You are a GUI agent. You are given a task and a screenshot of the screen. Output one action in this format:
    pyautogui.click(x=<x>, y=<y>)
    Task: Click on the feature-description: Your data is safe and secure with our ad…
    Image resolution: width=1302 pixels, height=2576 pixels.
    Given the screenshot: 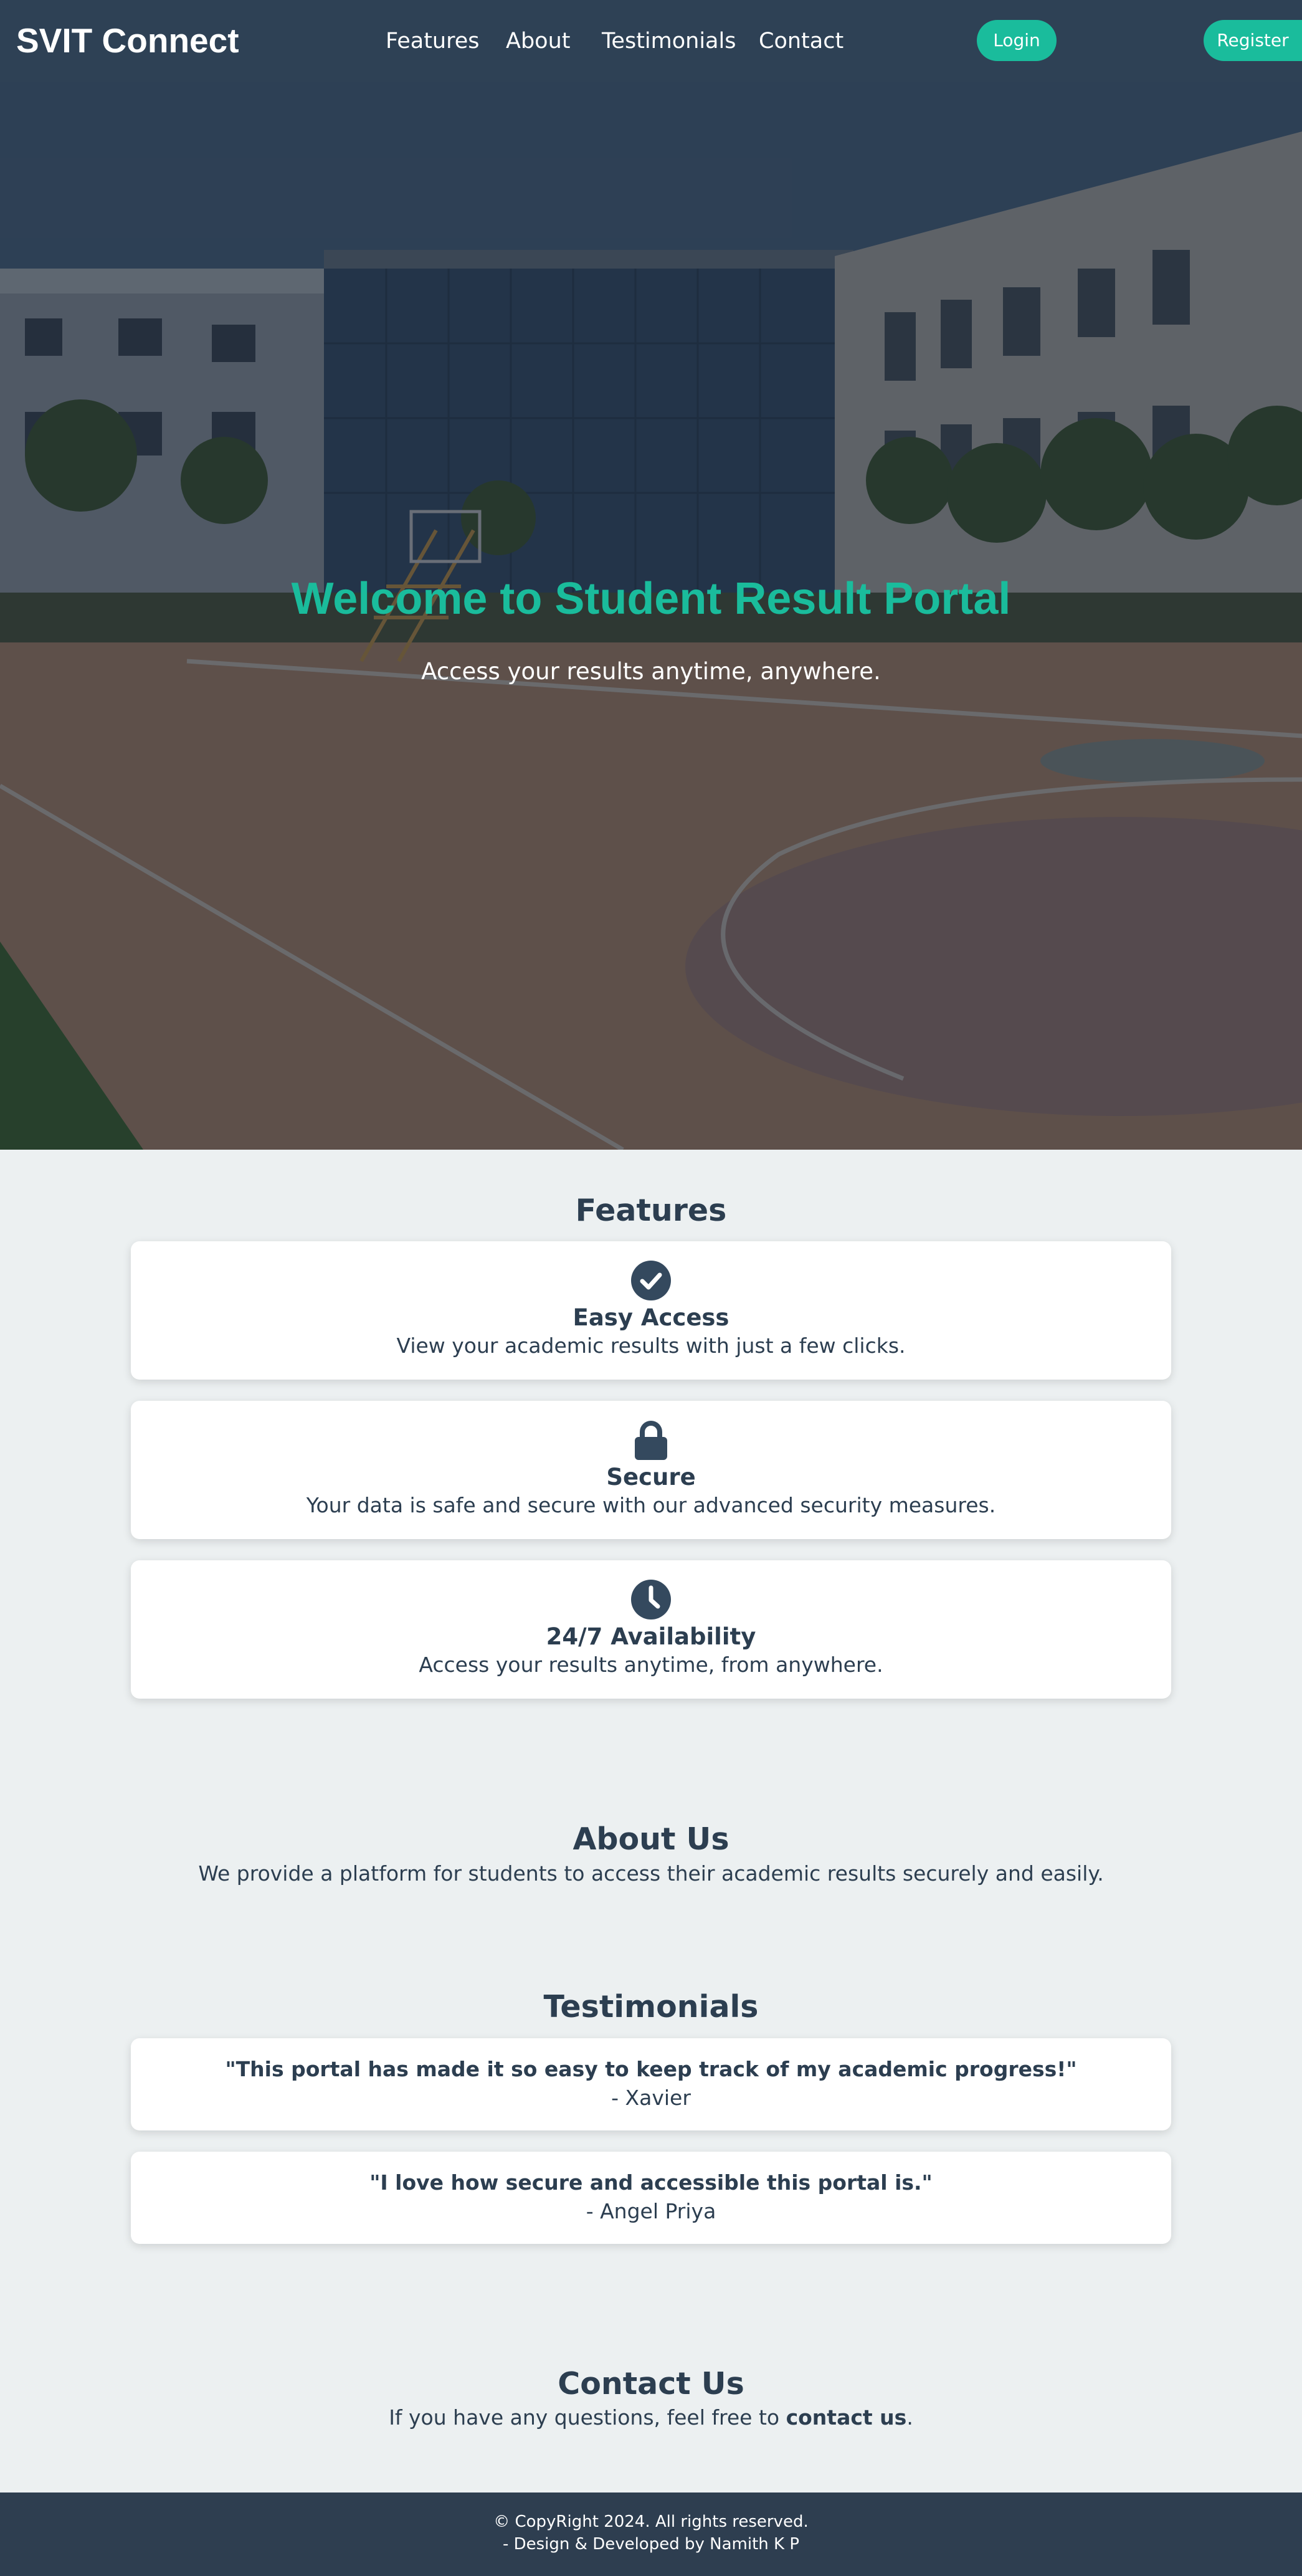 What is the action you would take?
    pyautogui.click(x=651, y=1505)
    